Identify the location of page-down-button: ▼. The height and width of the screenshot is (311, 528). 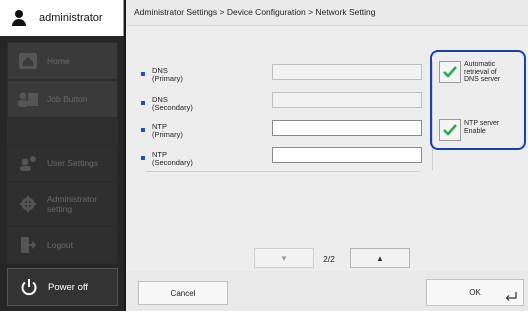
(284, 258).